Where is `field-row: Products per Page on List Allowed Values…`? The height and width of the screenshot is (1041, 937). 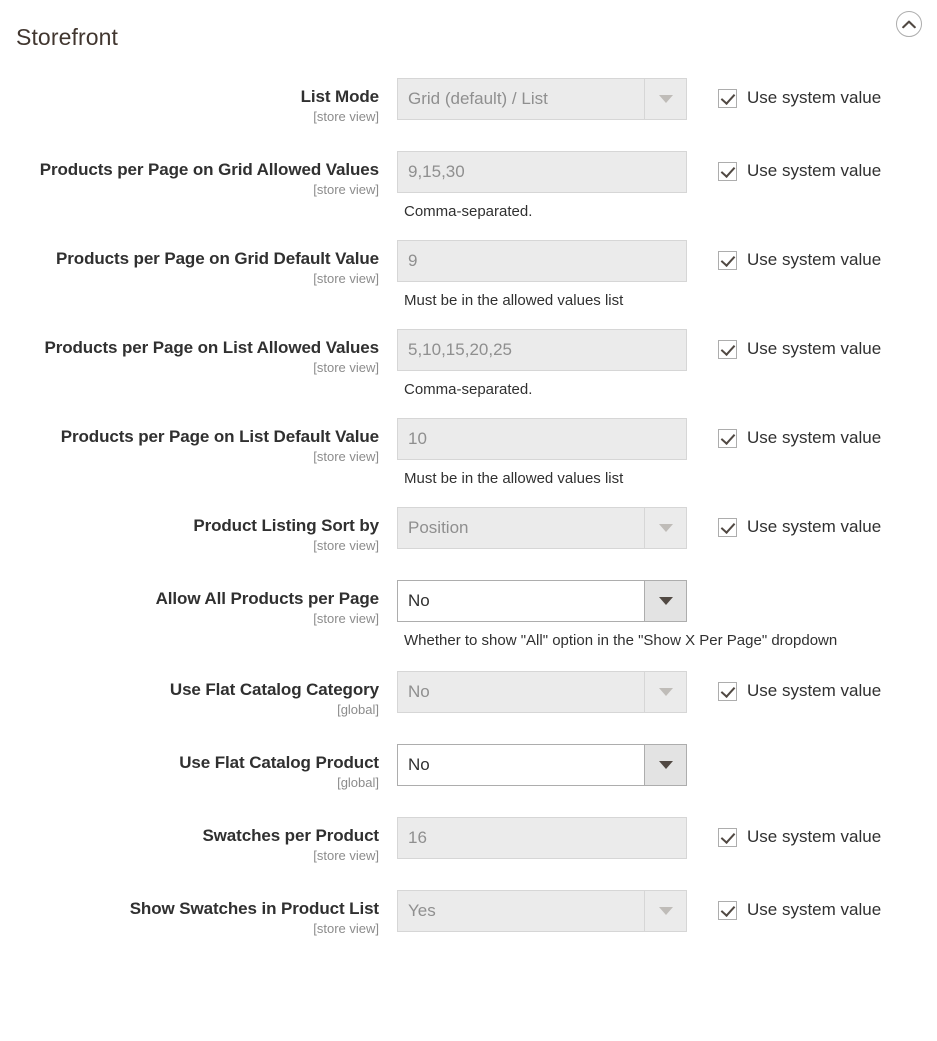
field-row: Products per Page on List Allowed Values… is located at coordinates (468, 364).